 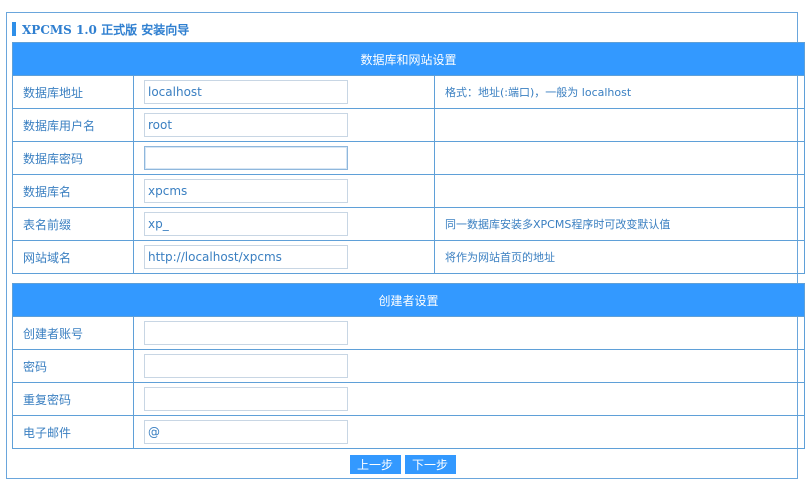 I want to click on form-row-admin-email: 电子邮件 @, so click(x=408, y=432).